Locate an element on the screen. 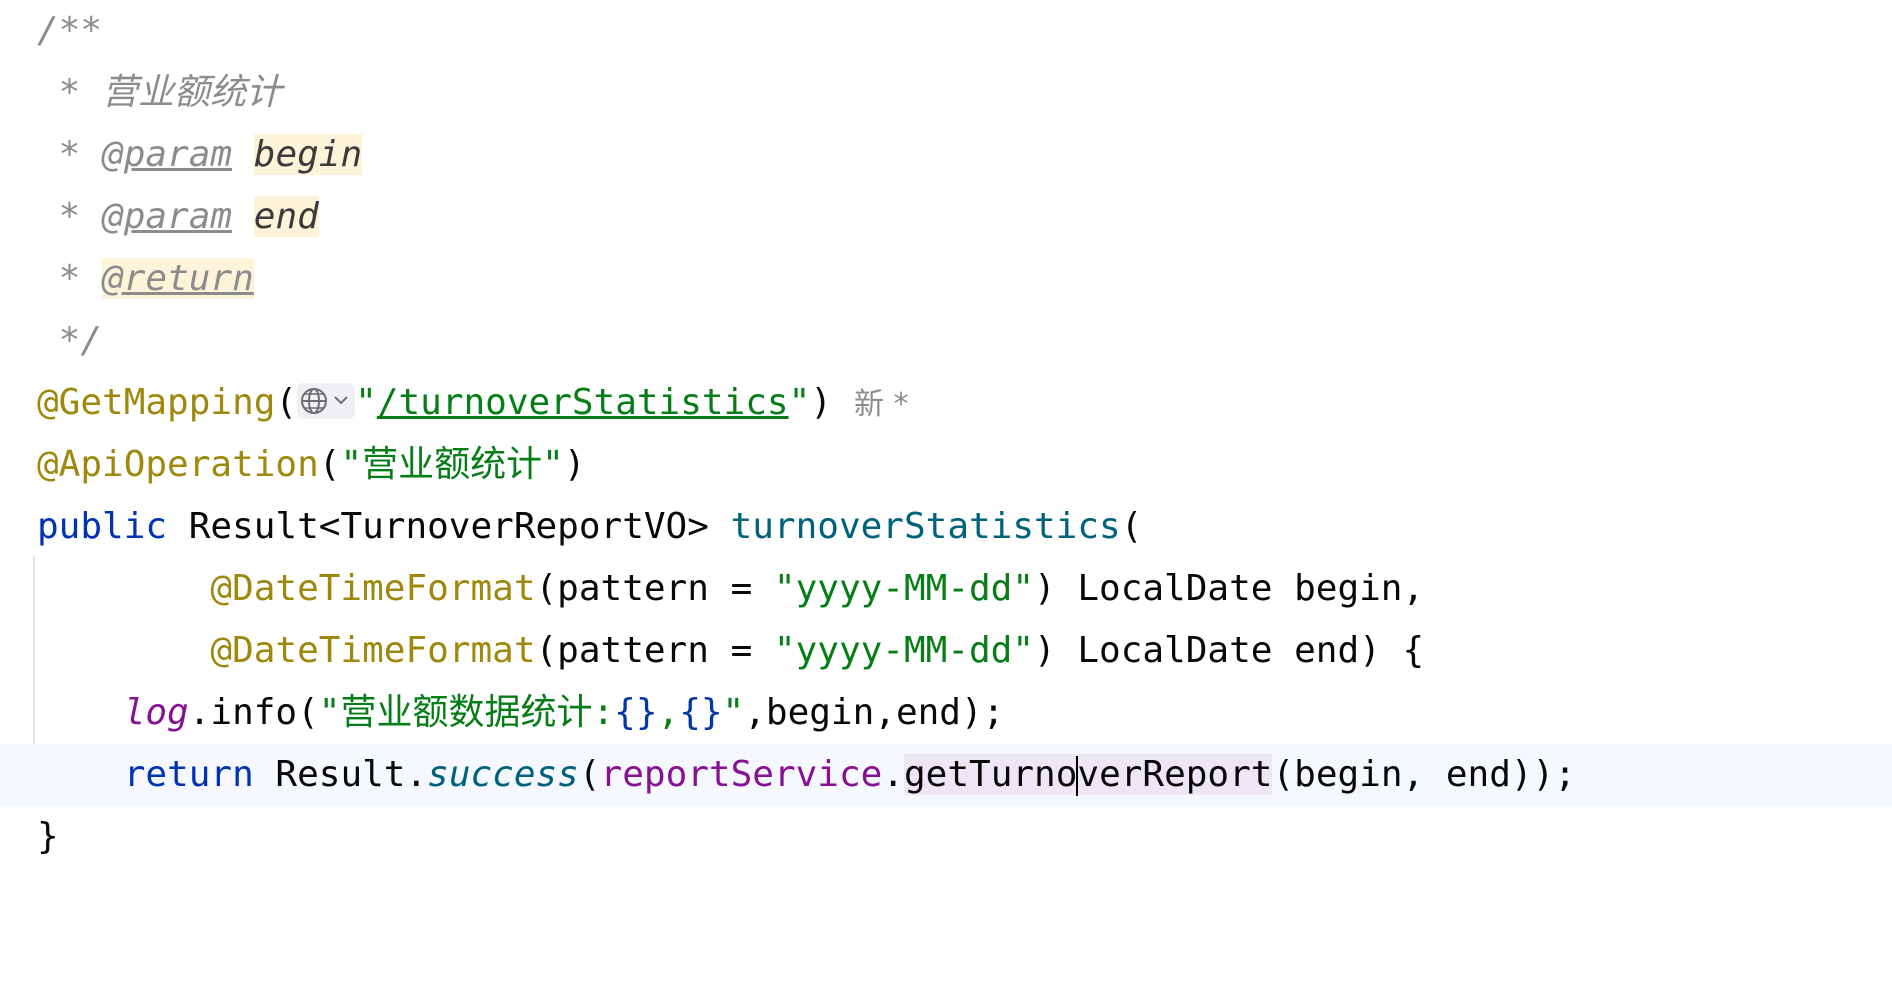  get-mapping-annotation: @GetMapping is located at coordinates (156, 402).